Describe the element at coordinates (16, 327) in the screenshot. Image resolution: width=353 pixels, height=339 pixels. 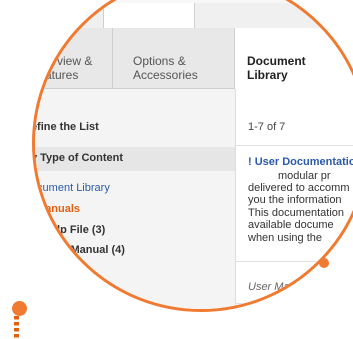
I see `callout-dotted-line` at that location.